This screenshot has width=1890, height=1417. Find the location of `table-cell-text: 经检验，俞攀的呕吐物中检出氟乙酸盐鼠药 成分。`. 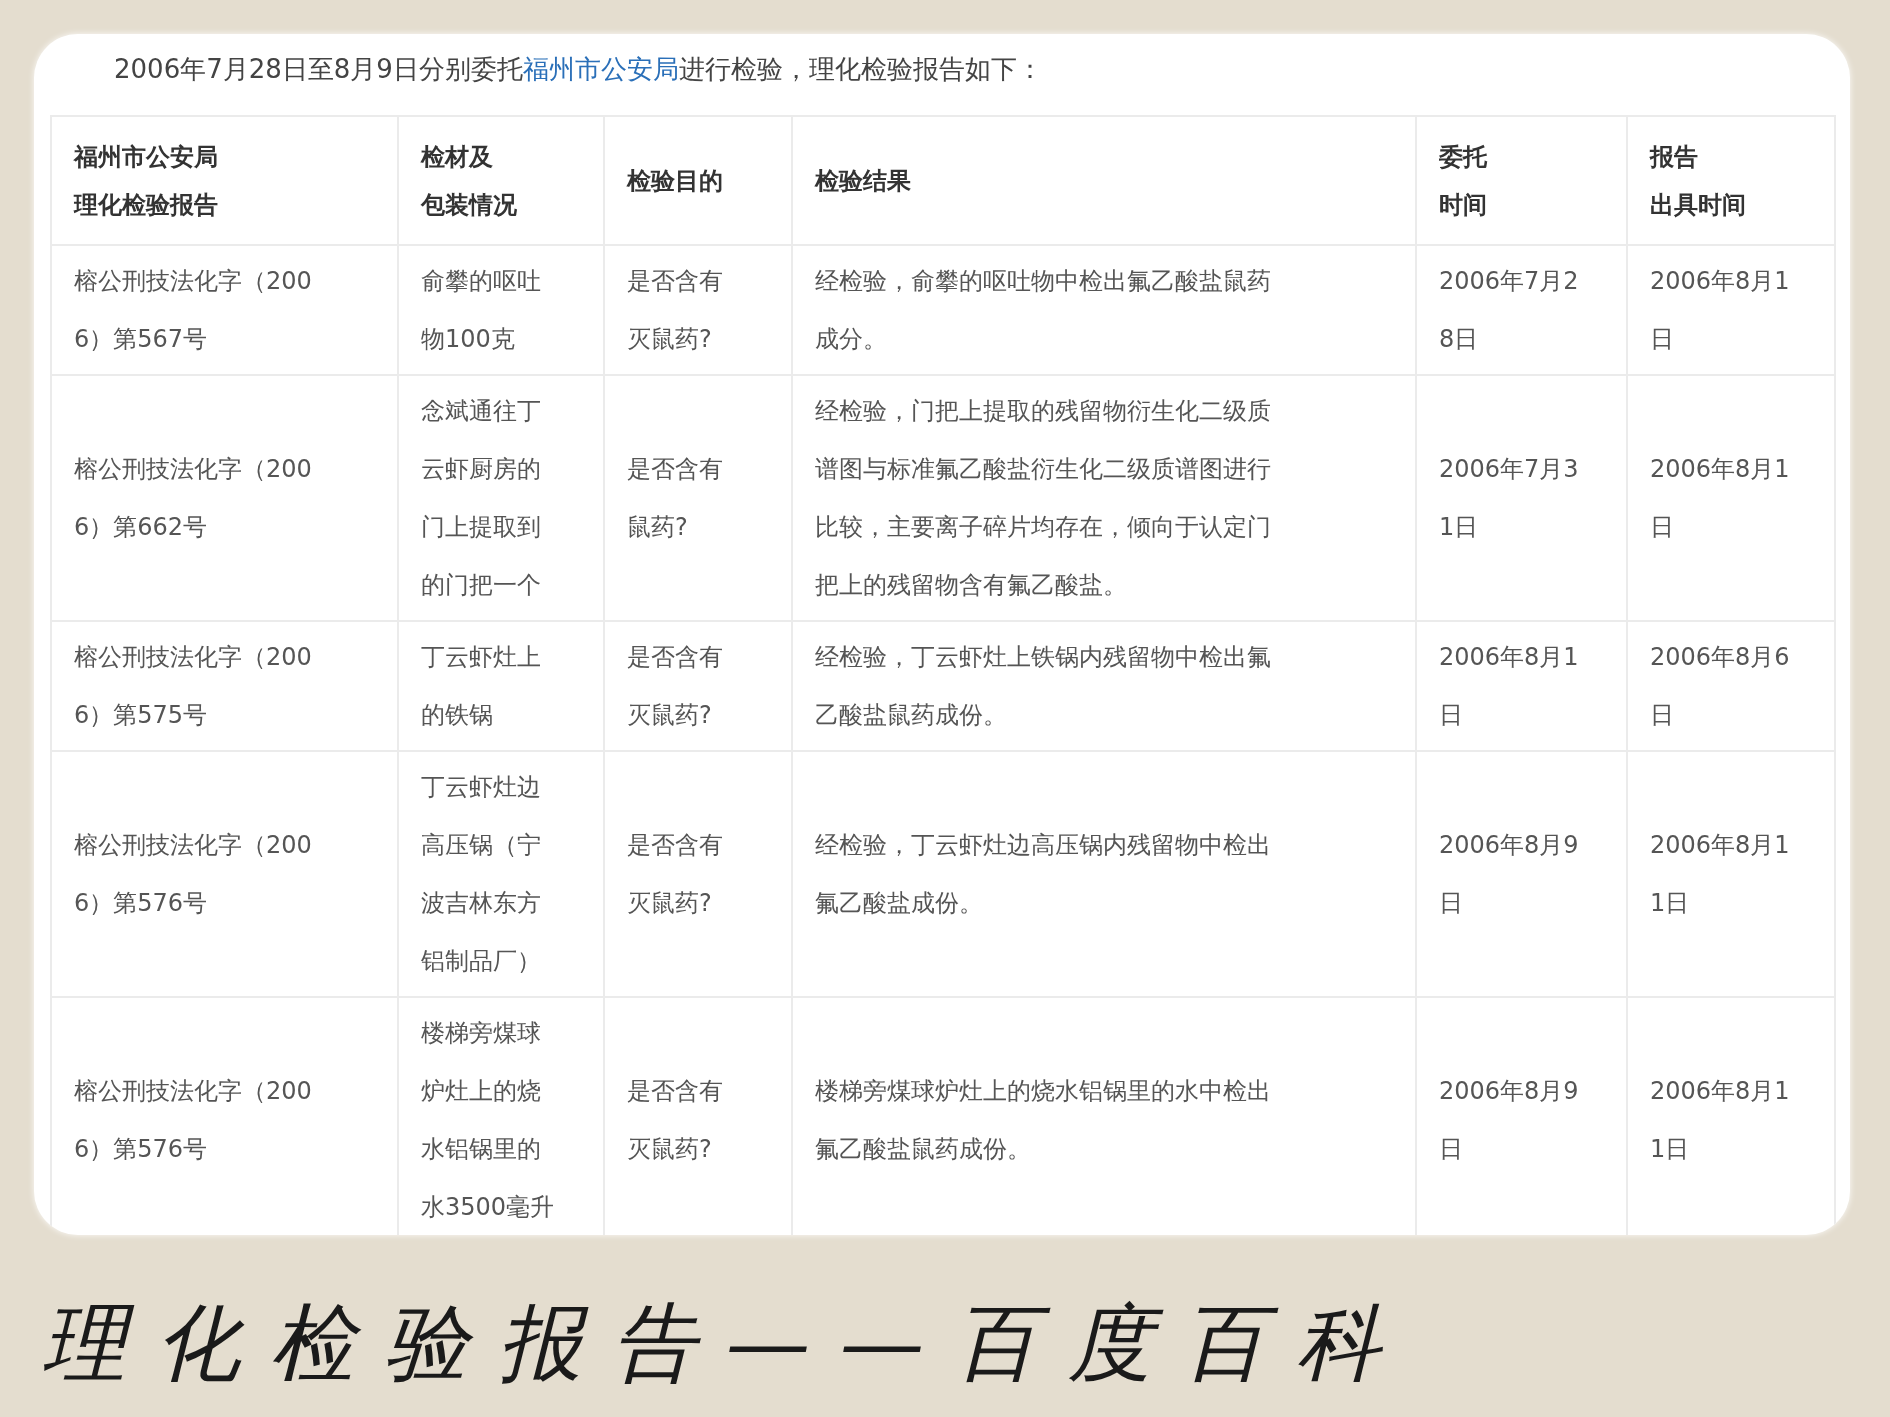

table-cell-text: 经检验，俞攀的呕吐物中检出氟乙酸盐鼠药 成分。 is located at coordinates (1043, 310).